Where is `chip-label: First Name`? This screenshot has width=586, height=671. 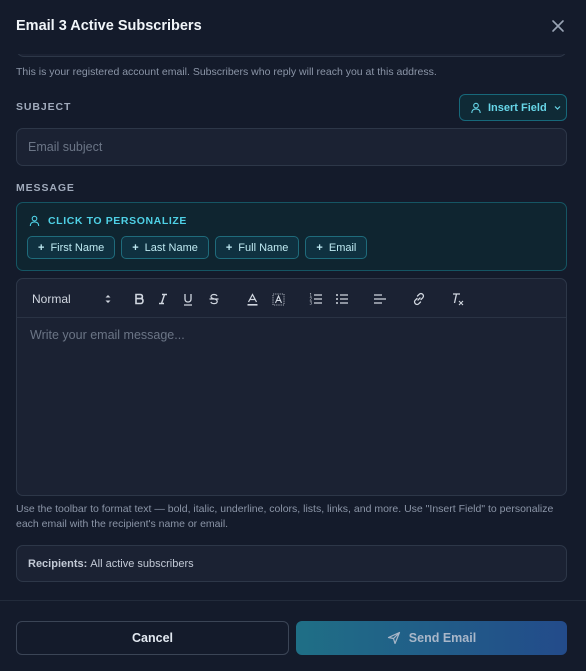 chip-label: First Name is located at coordinates (77, 247).